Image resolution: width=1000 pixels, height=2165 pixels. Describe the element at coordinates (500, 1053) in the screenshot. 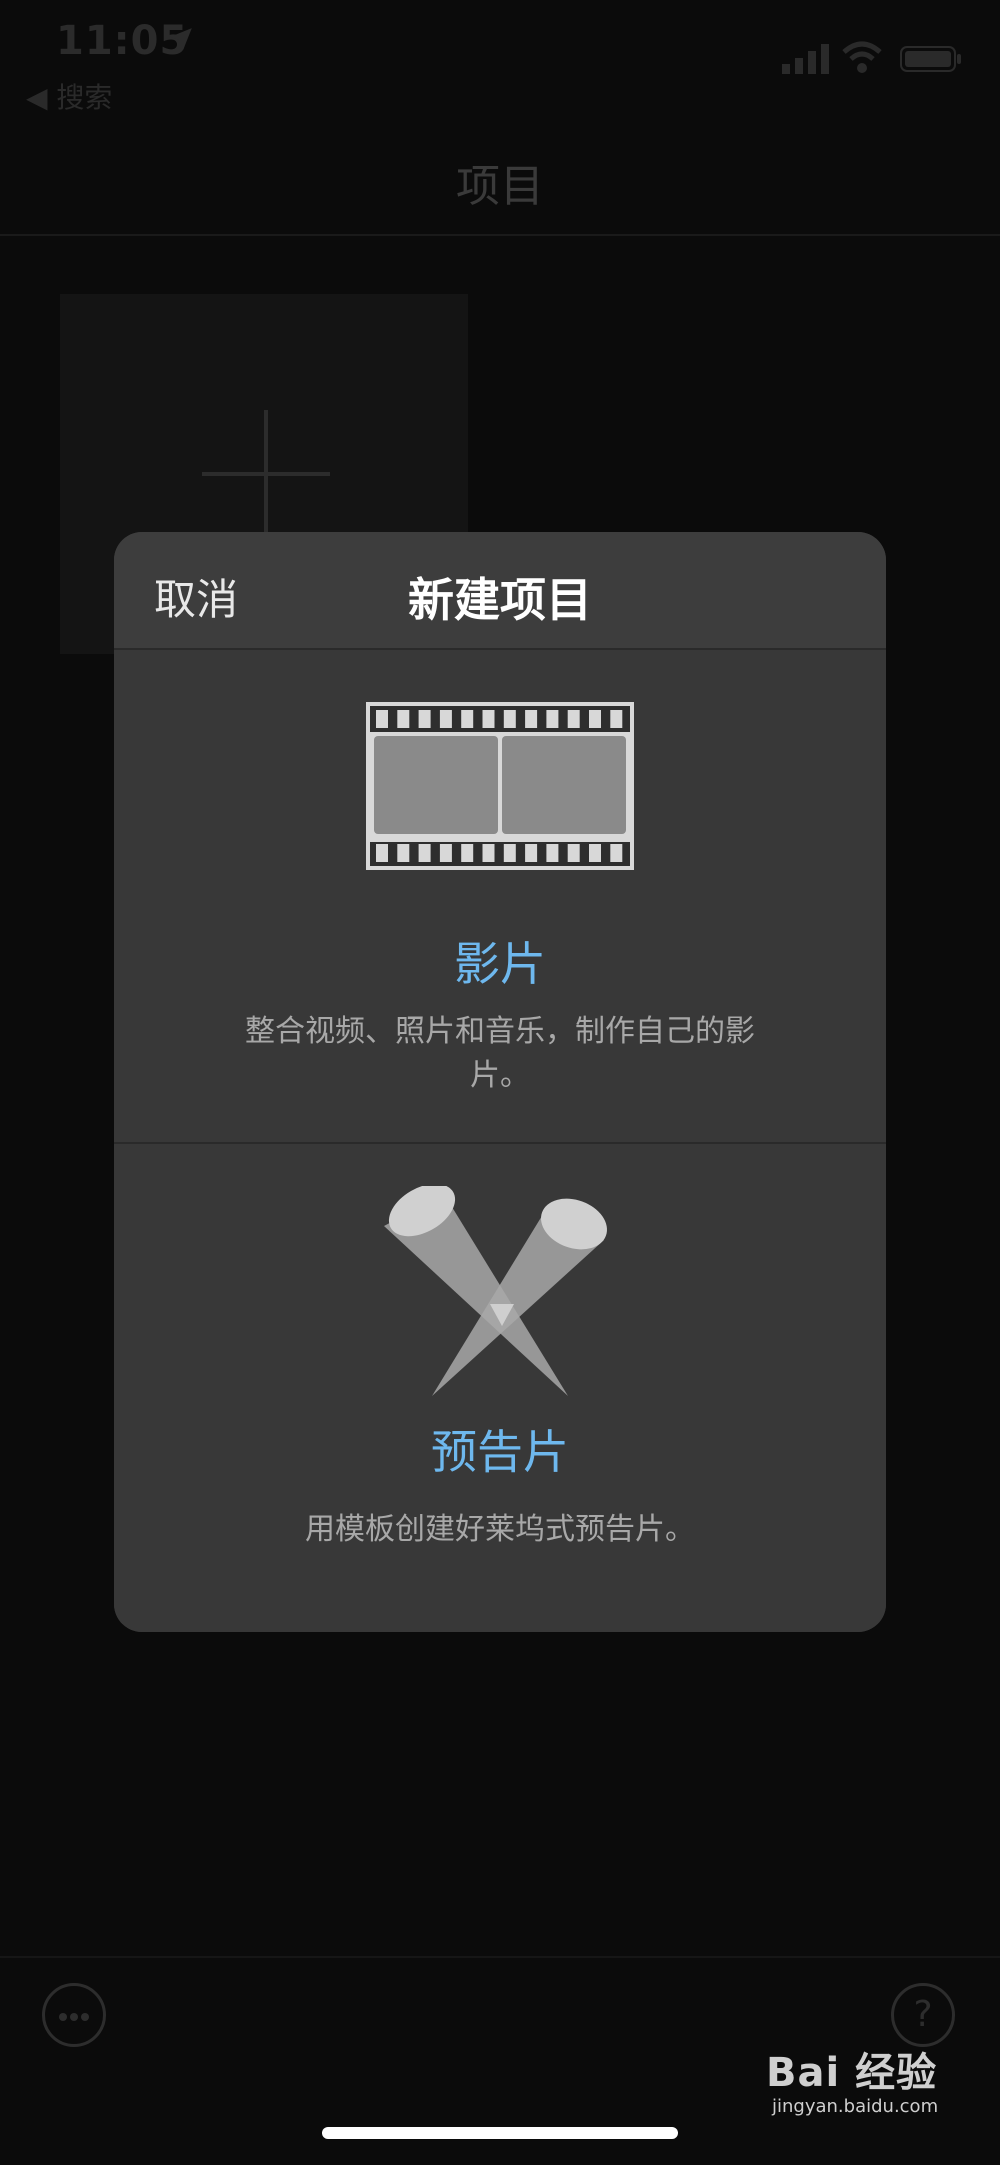

I see `movie-option-description: 整合视频、照片和音乐，制作自己的影片。` at that location.